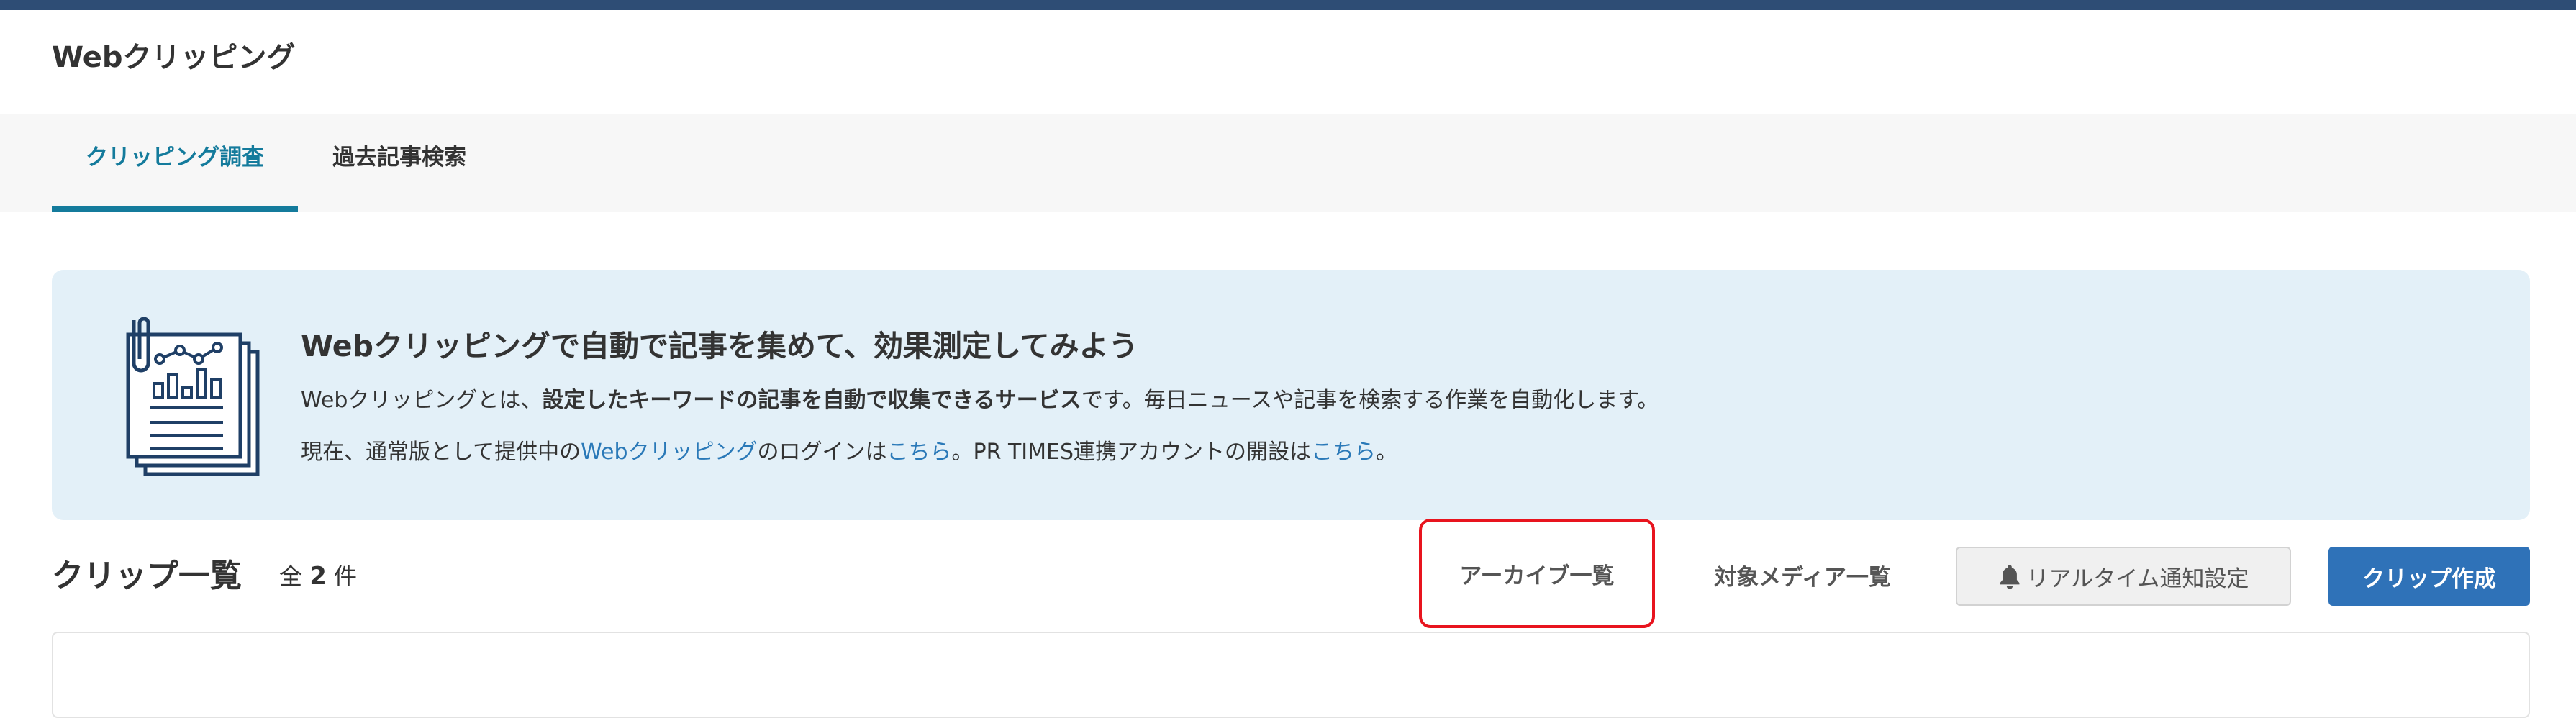 The width and height of the screenshot is (2576, 718). Describe the element at coordinates (1802, 575) in the screenshot. I see `target-media-list-button: 対象メディア一覧` at that location.